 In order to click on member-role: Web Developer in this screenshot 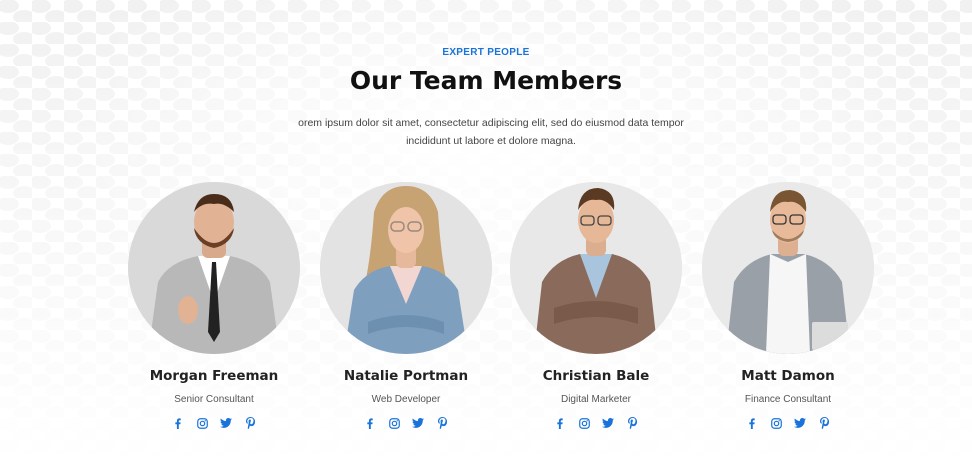, I will do `click(406, 399)`.